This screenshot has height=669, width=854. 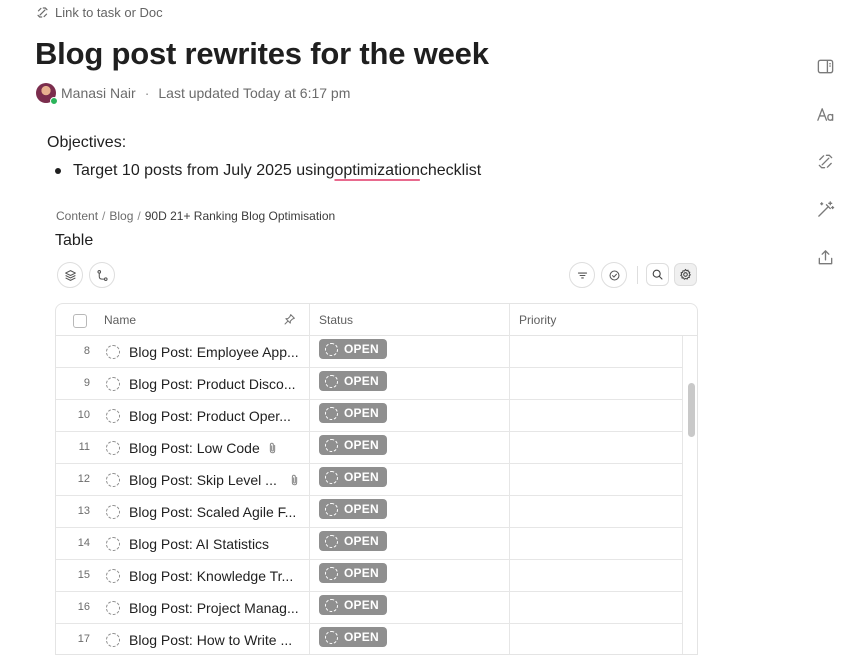 I want to click on column-header-name: Name, so click(x=120, y=320).